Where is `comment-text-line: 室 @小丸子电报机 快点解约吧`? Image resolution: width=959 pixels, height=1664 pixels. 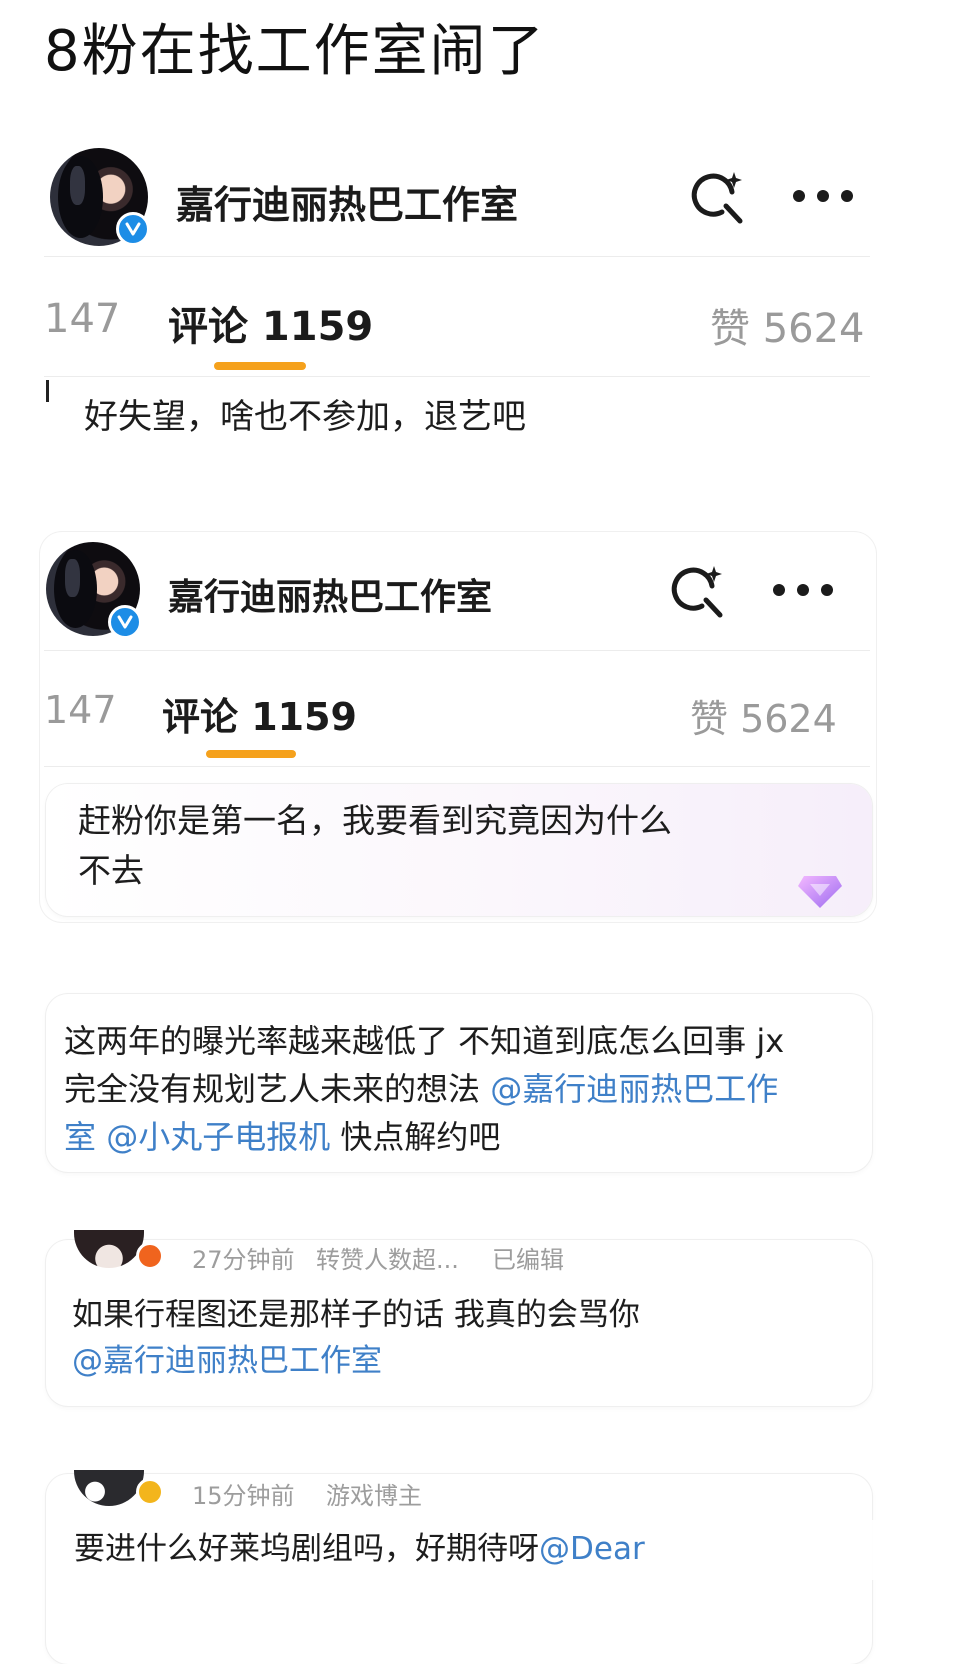 comment-text-line: 室 @小丸子电报机 快点解约吧 is located at coordinates (282, 1137).